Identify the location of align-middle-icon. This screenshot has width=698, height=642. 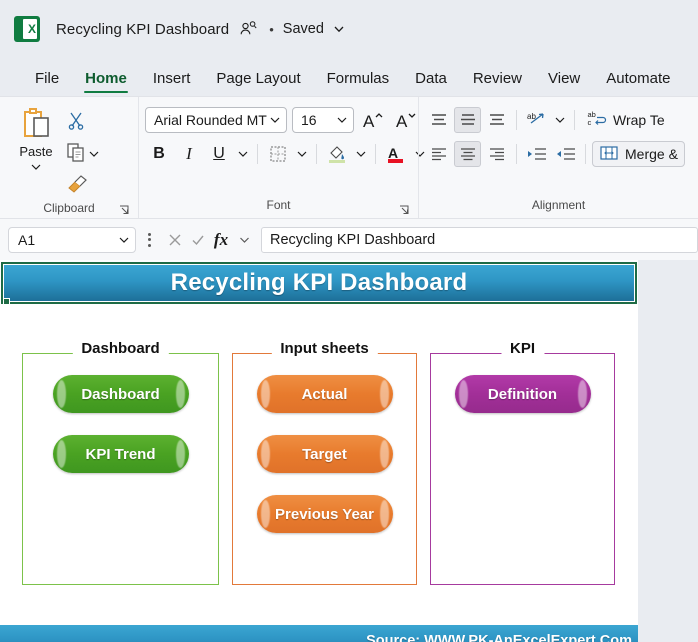
(467, 120).